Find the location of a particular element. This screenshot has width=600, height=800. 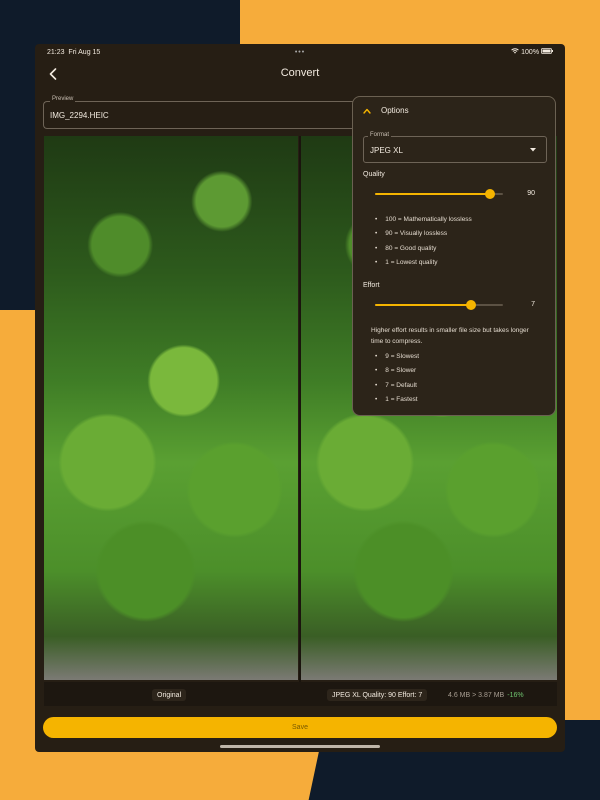

format-select: Format JPEG XL is located at coordinates (455, 147).